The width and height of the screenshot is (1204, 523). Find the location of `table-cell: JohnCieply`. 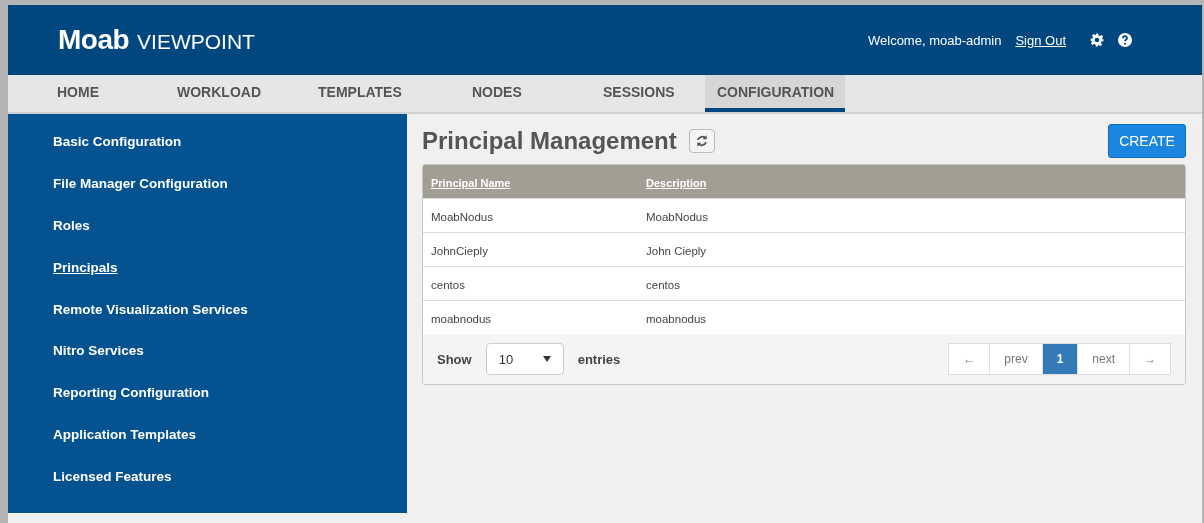

table-cell: JohnCieply is located at coordinates (459, 251).